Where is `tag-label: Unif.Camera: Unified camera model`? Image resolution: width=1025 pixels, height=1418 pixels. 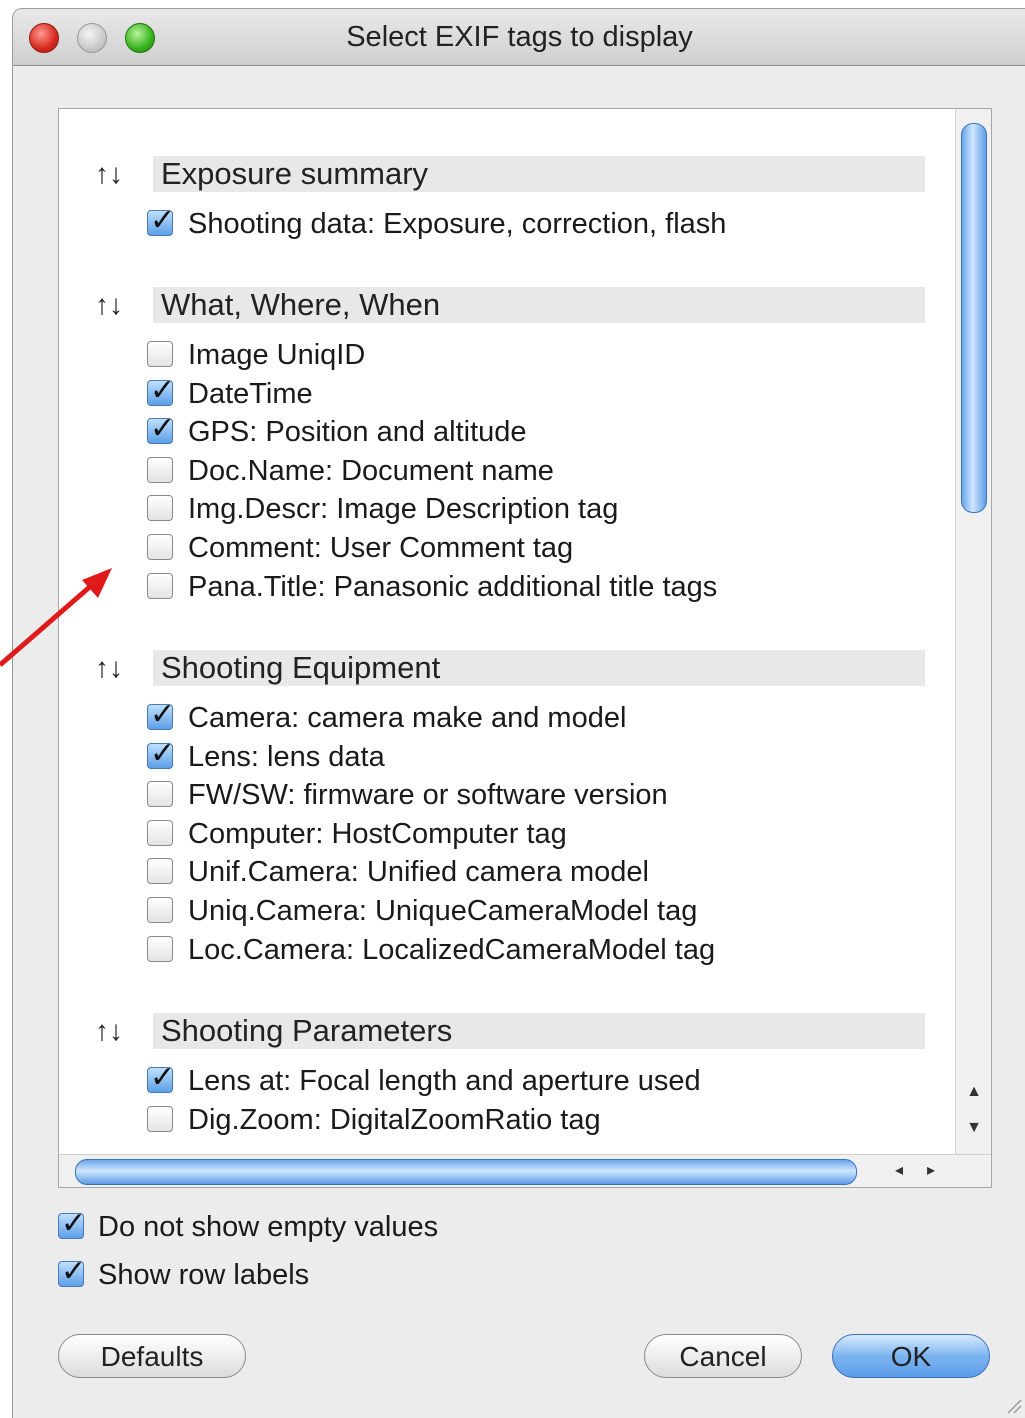 tag-label: Unif.Camera: Unified camera model is located at coordinates (418, 872).